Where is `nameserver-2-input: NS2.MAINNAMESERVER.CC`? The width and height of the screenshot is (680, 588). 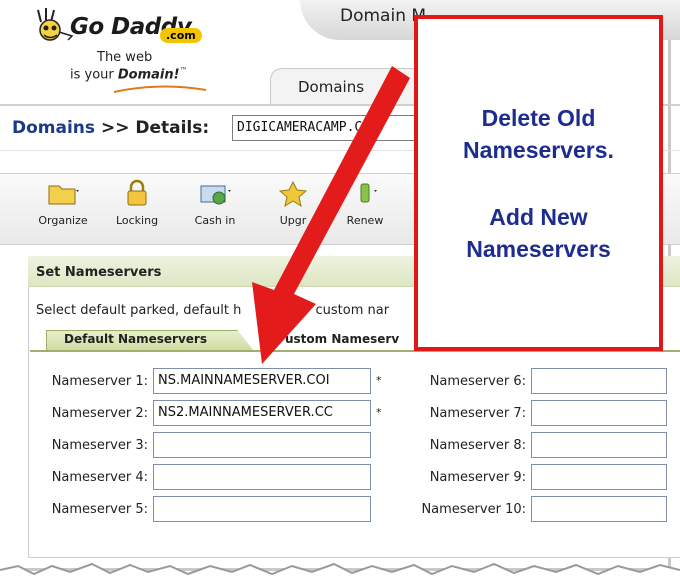
nameserver-2-input: NS2.MAINNAMESERVER.CC is located at coordinates (262, 413).